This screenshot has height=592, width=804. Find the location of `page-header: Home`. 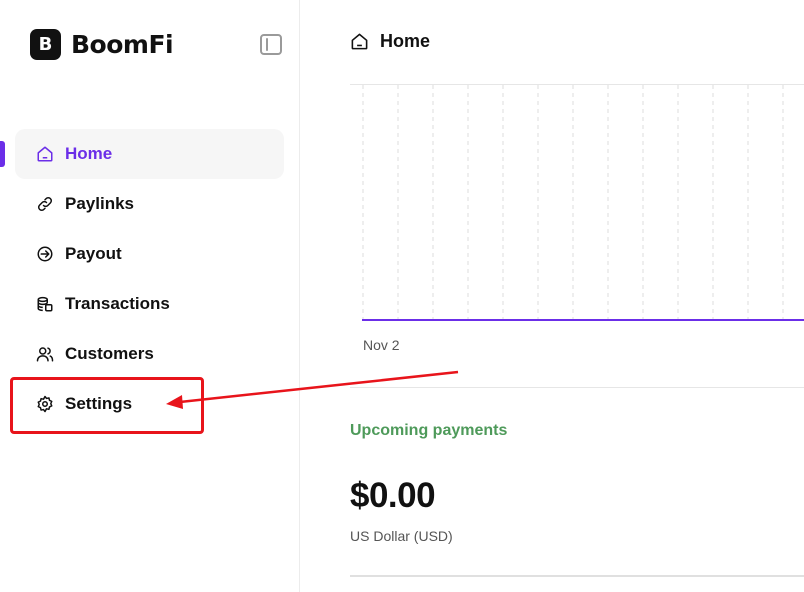

page-header: Home is located at coordinates (390, 41).